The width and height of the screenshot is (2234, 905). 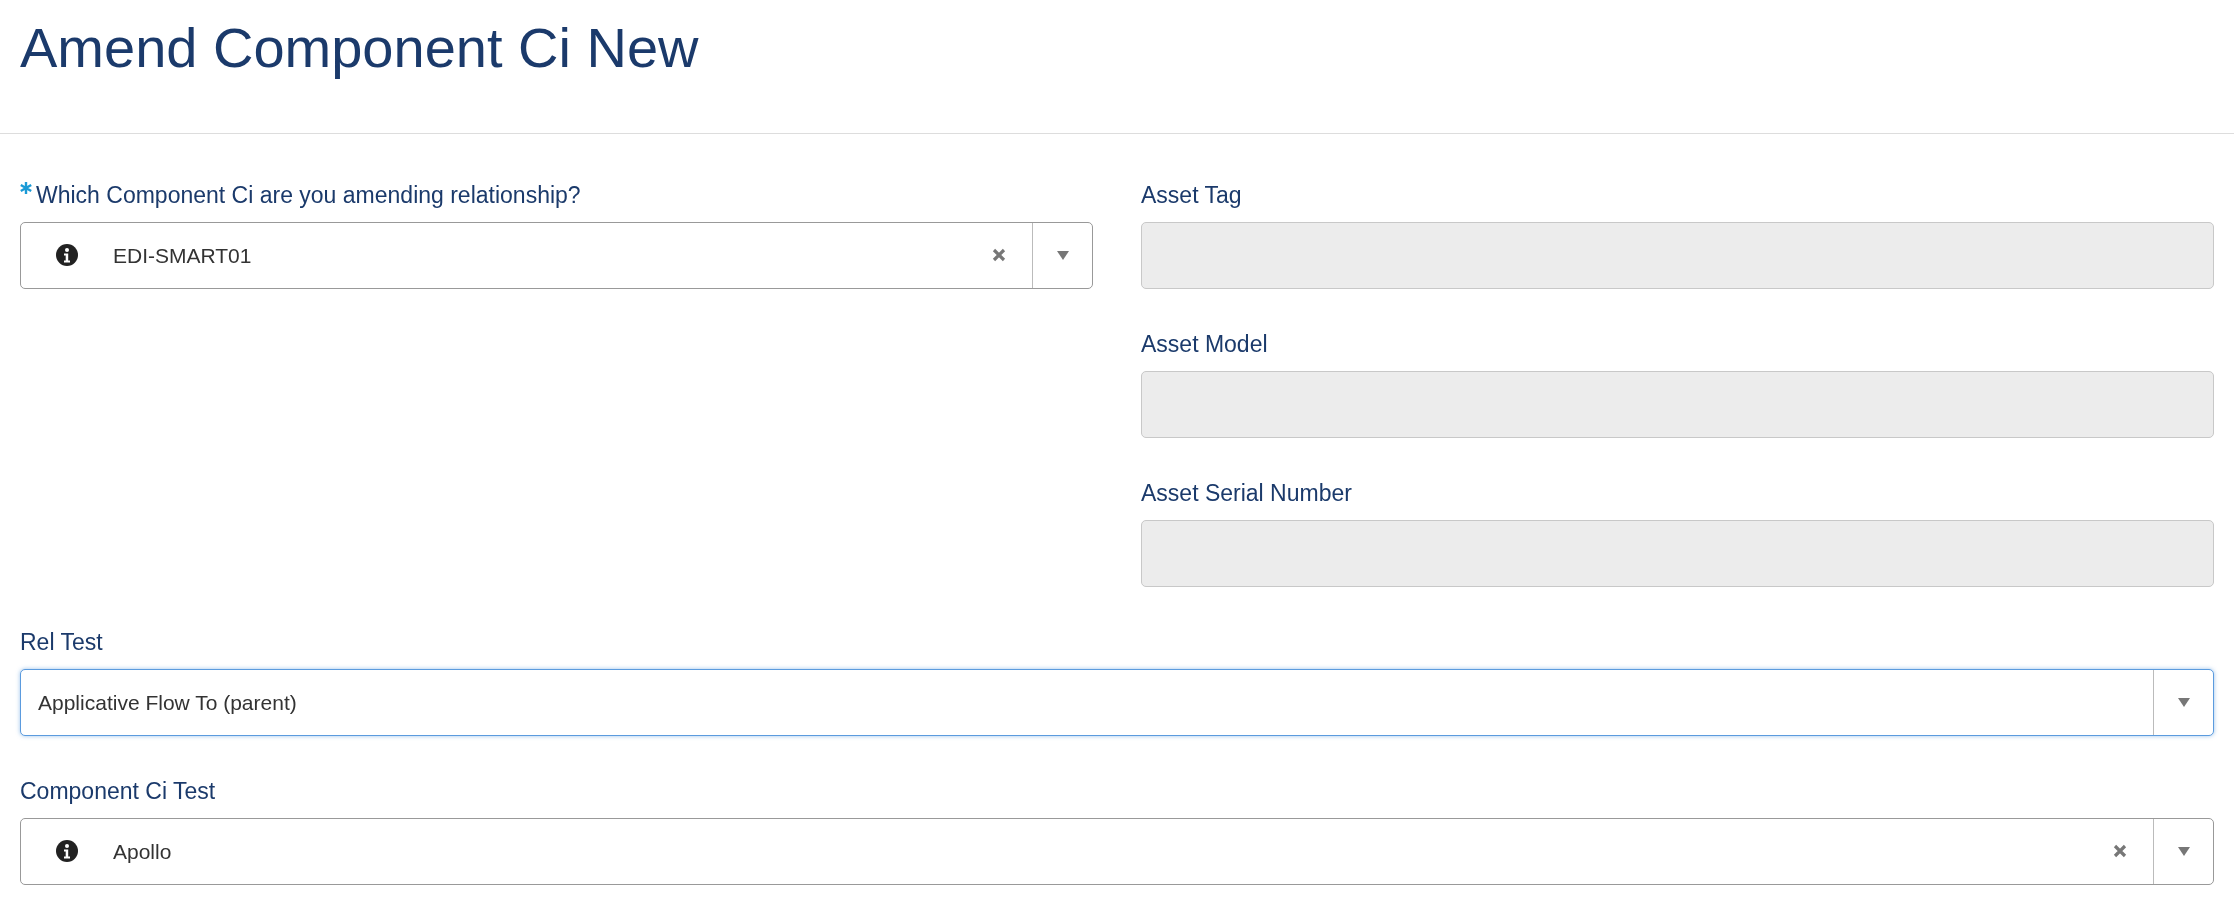 I want to click on page-title: Amend Component Ci New, so click(x=359, y=48).